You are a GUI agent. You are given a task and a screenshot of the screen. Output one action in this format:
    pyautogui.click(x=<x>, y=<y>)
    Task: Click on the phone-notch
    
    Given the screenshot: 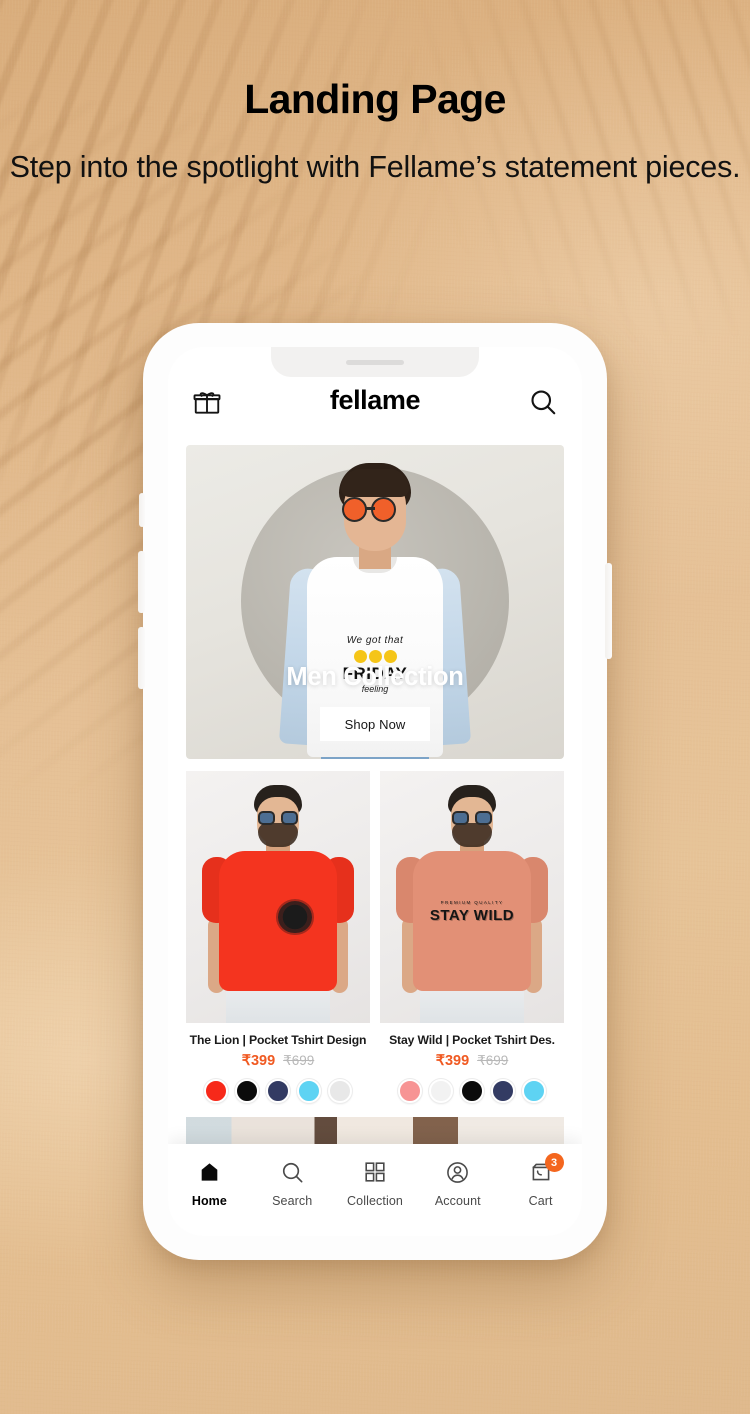 What is the action you would take?
    pyautogui.click(x=375, y=362)
    